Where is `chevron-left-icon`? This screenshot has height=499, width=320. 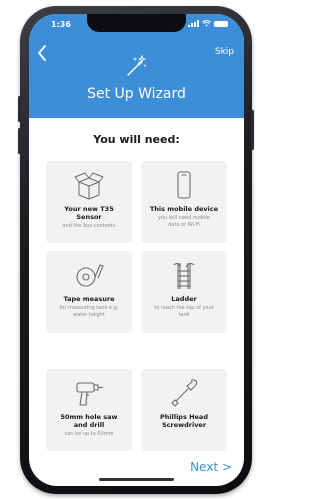 chevron-left-icon is located at coordinates (42, 53).